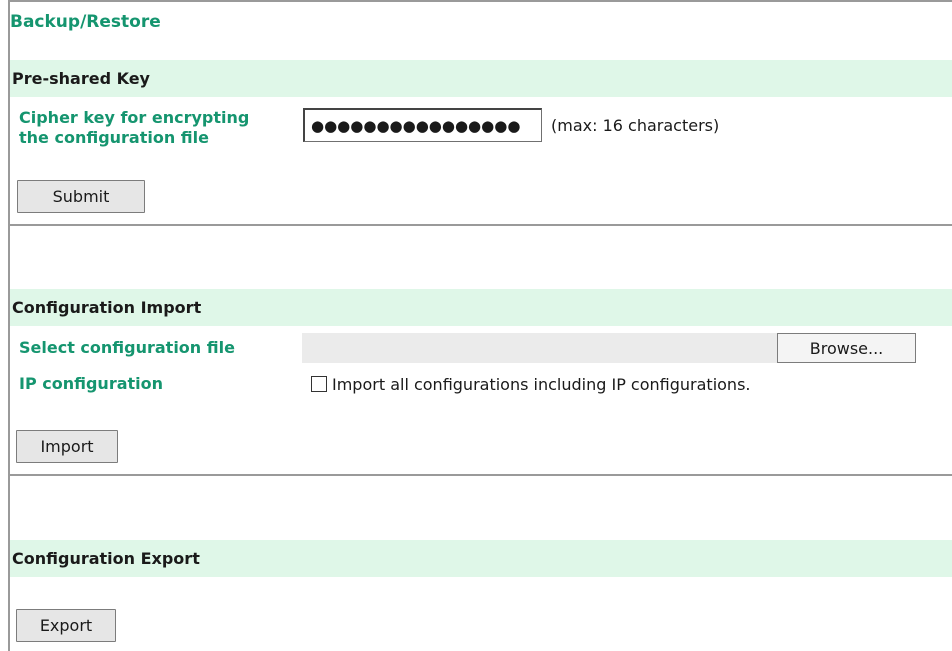 This screenshot has height=651, width=952. What do you see at coordinates (481, 307) in the screenshot?
I see `section-header-configuration-import: Configuration Import` at bounding box center [481, 307].